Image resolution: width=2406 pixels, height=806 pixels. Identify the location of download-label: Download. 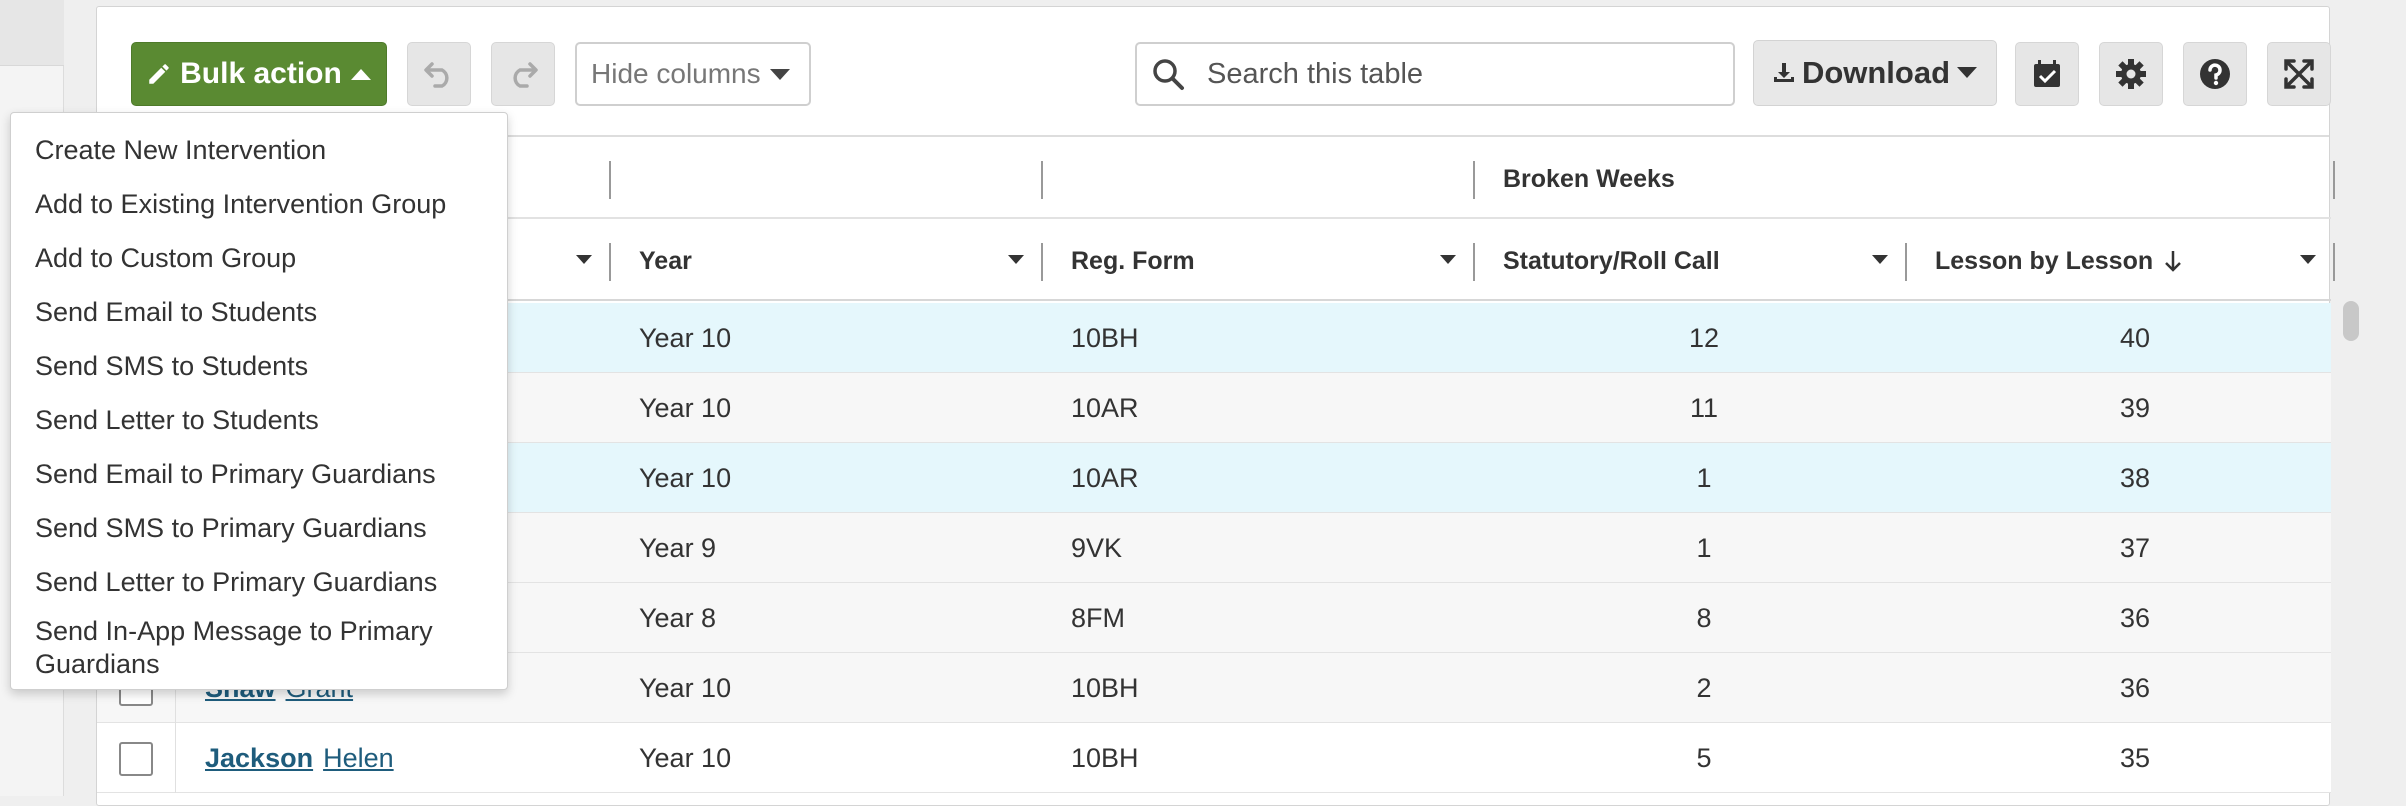
(1876, 72).